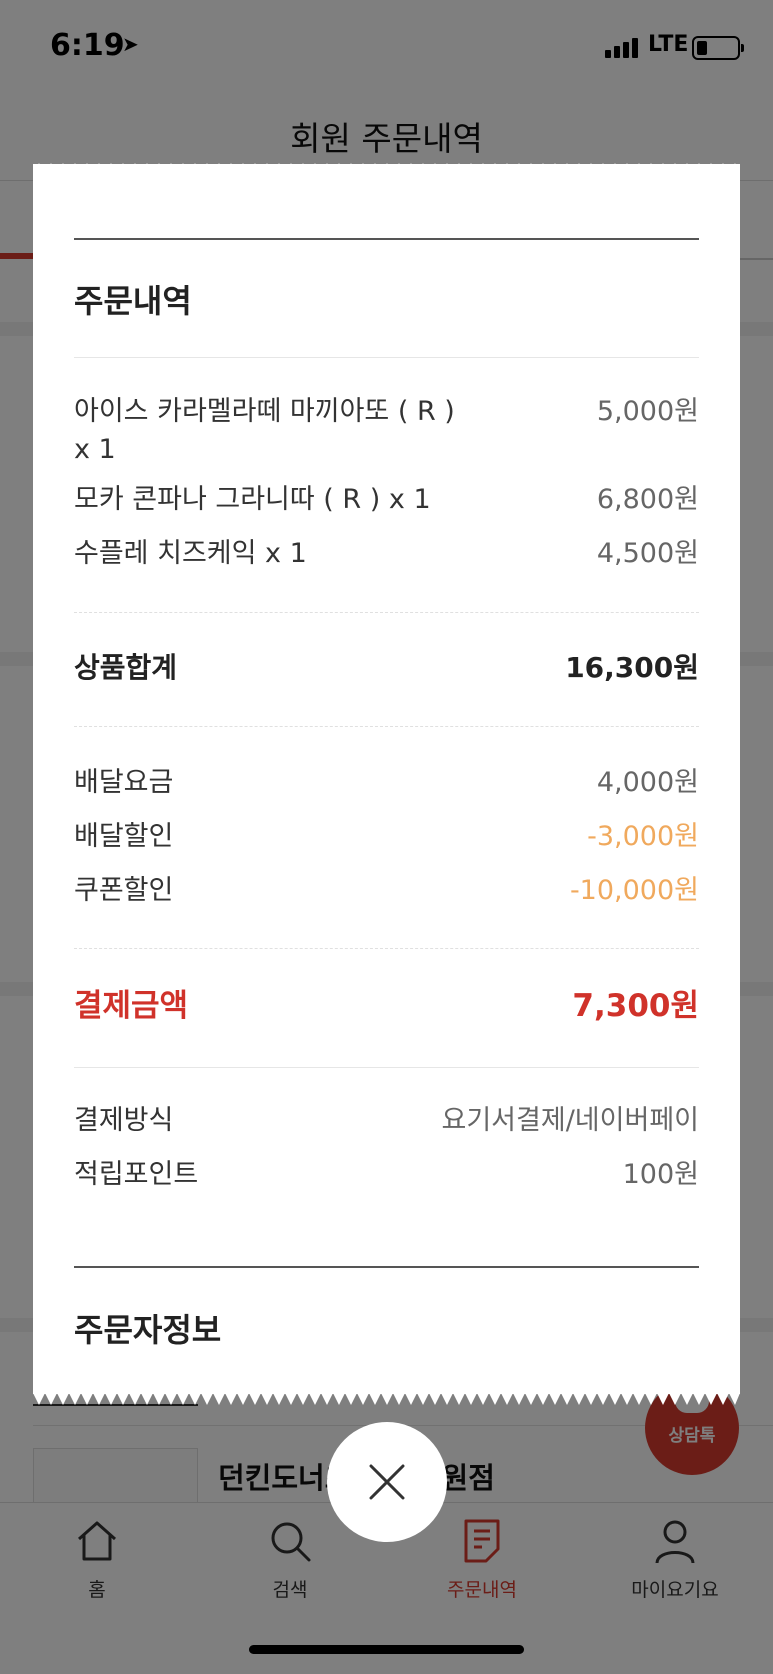  I want to click on total-label: 결제금액, so click(131, 1006).